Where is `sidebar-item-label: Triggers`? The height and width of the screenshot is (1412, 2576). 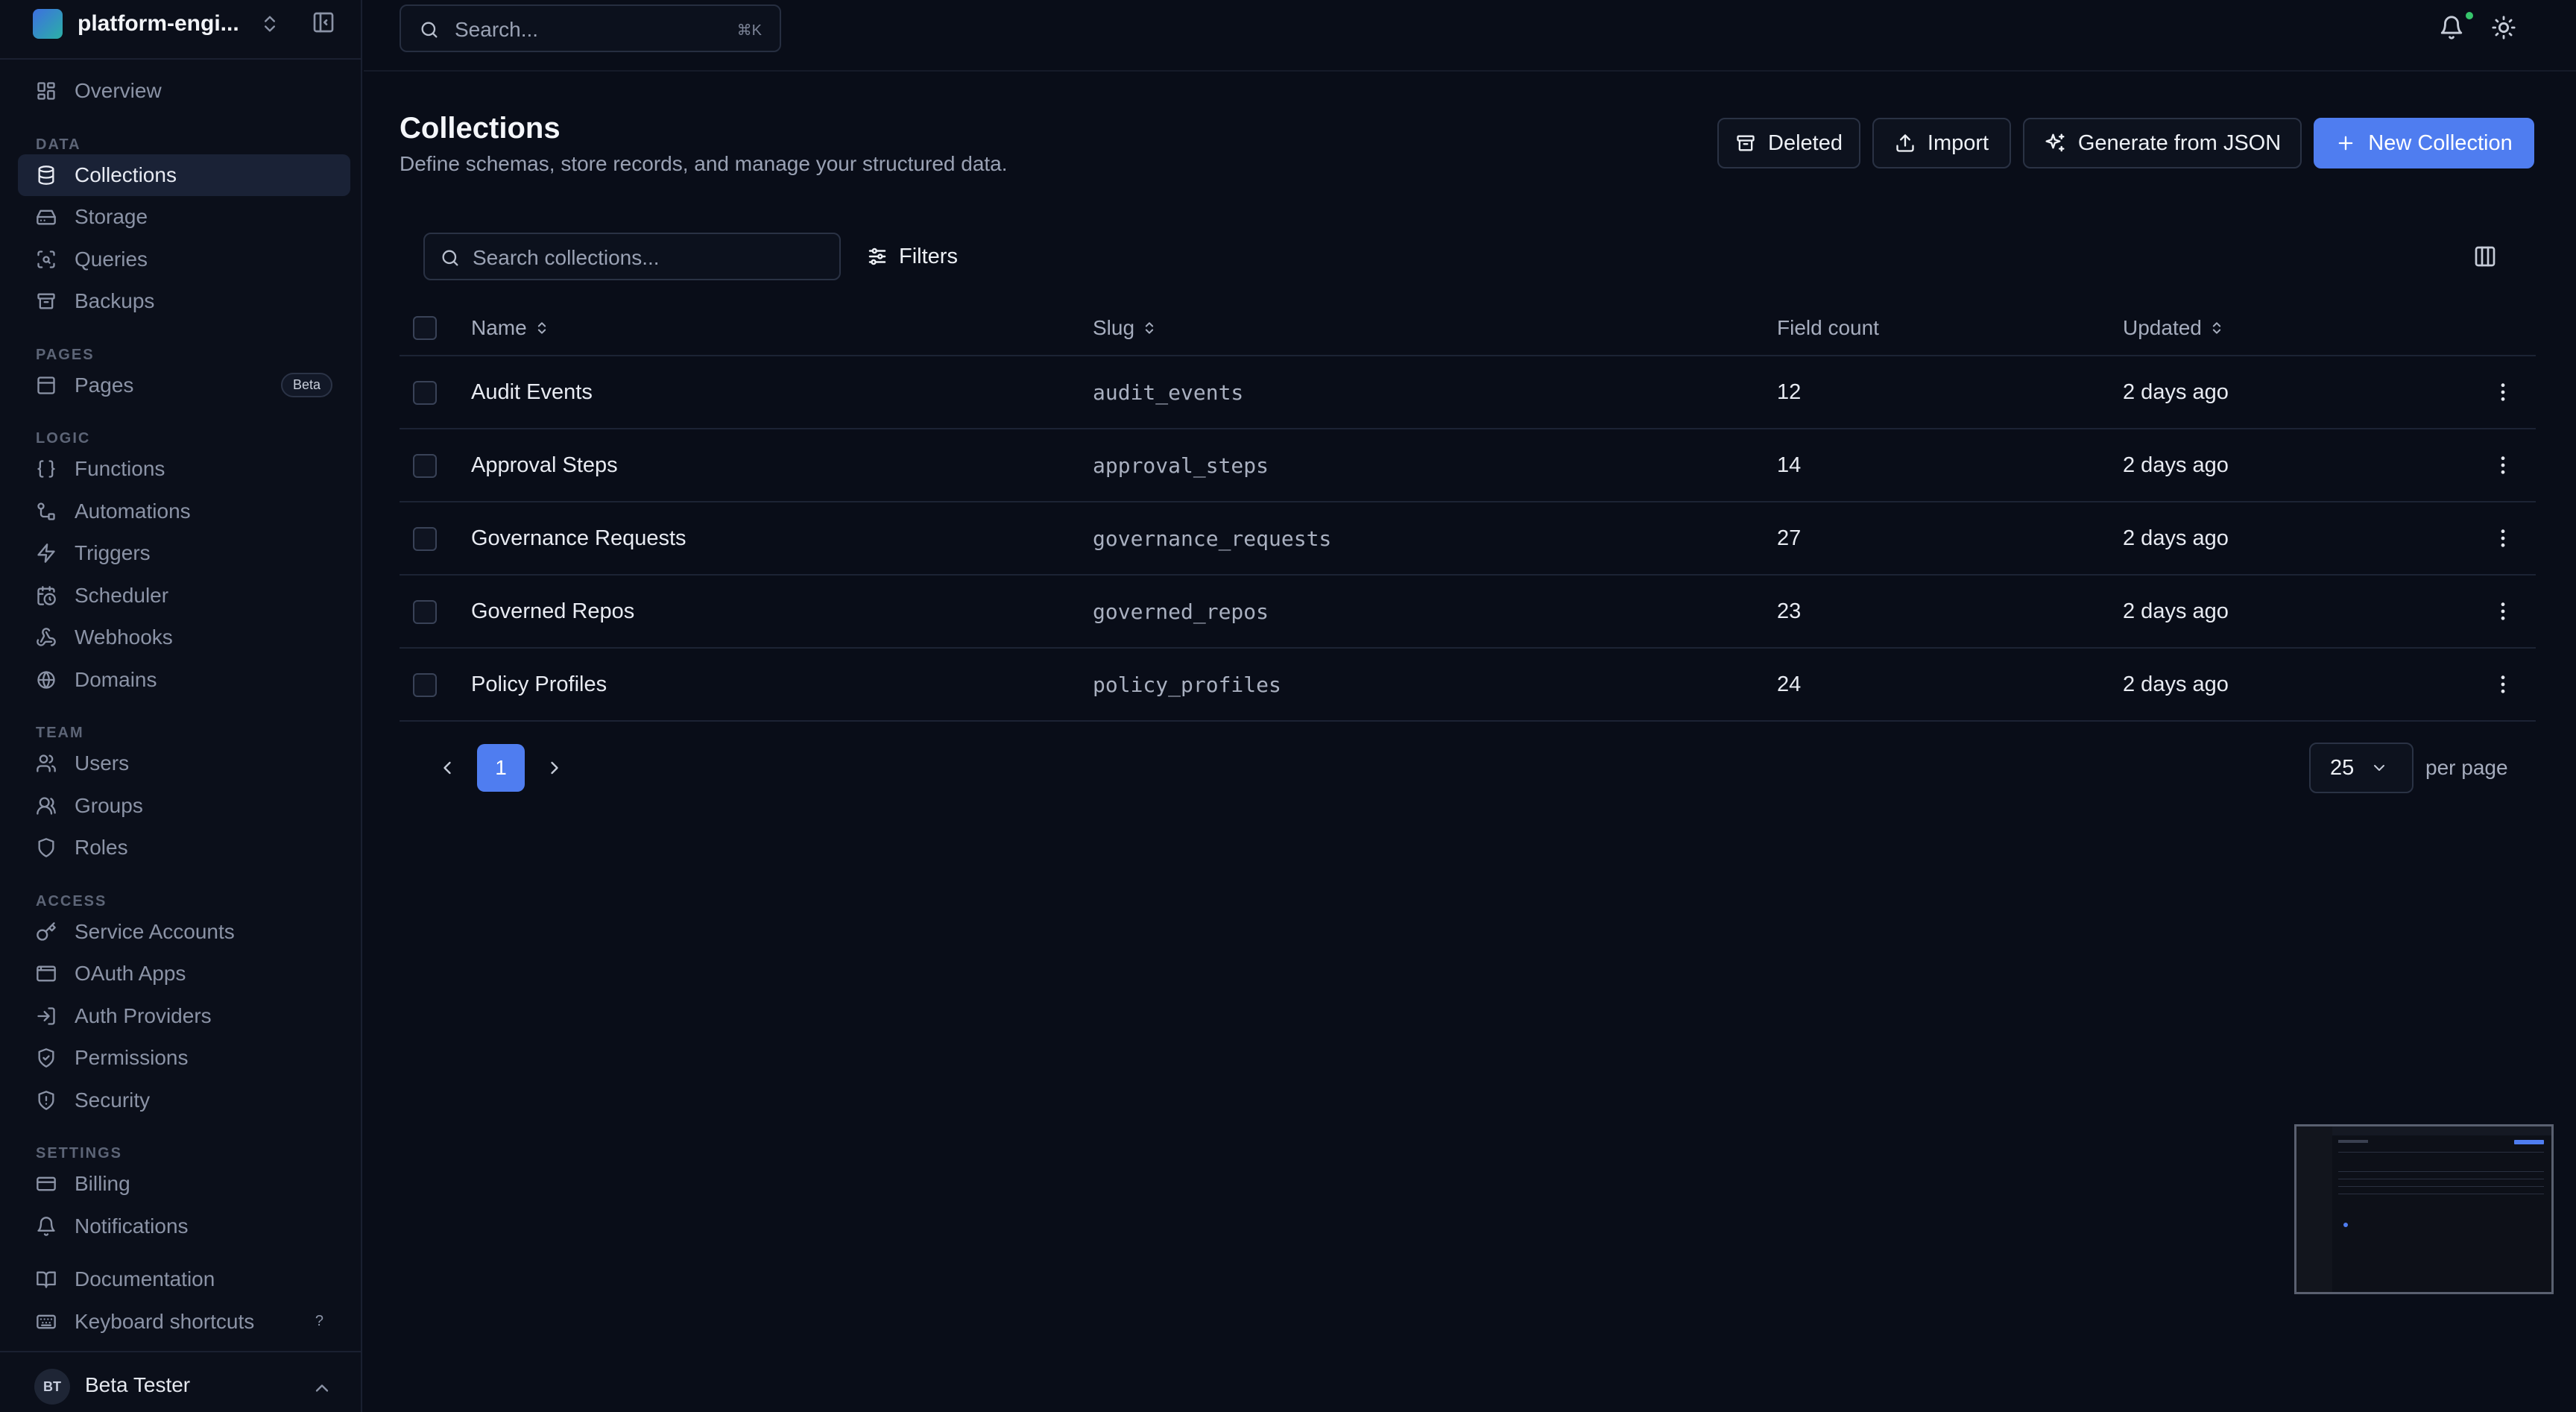 sidebar-item-label: Triggers is located at coordinates (113, 552).